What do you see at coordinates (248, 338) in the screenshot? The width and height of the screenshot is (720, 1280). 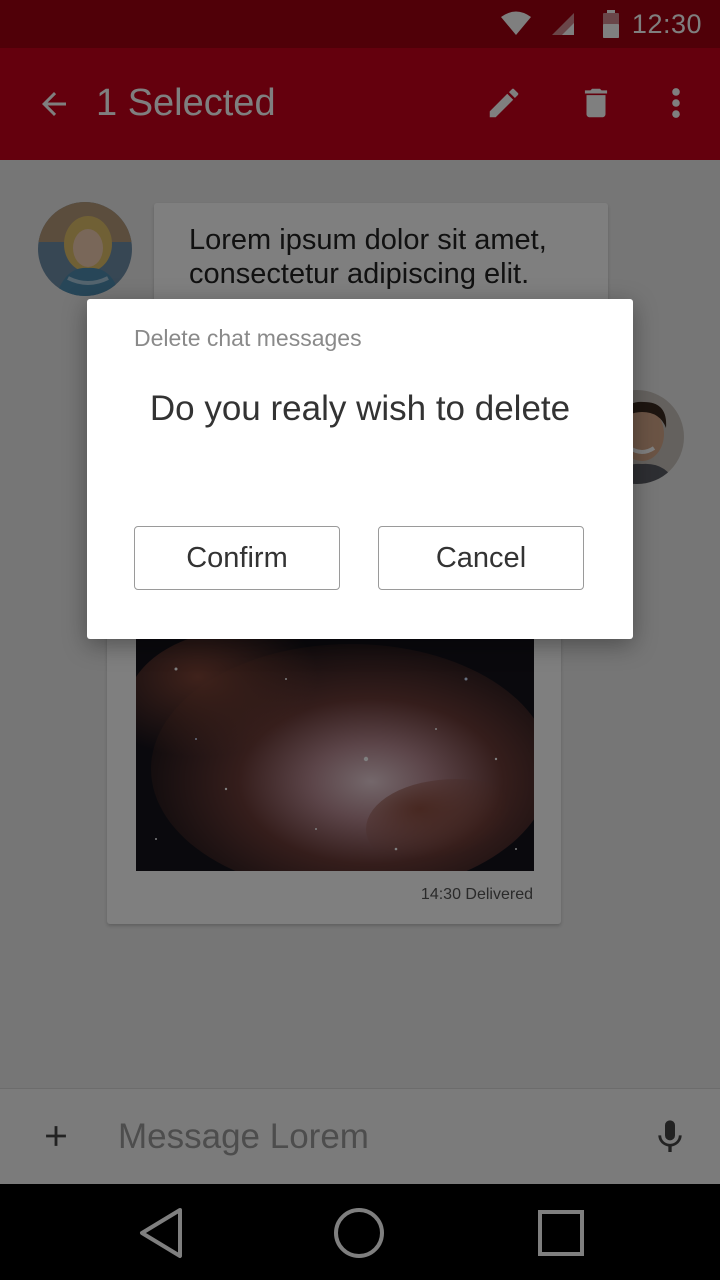 I see `dialog-title: Delete chat messages` at bounding box center [248, 338].